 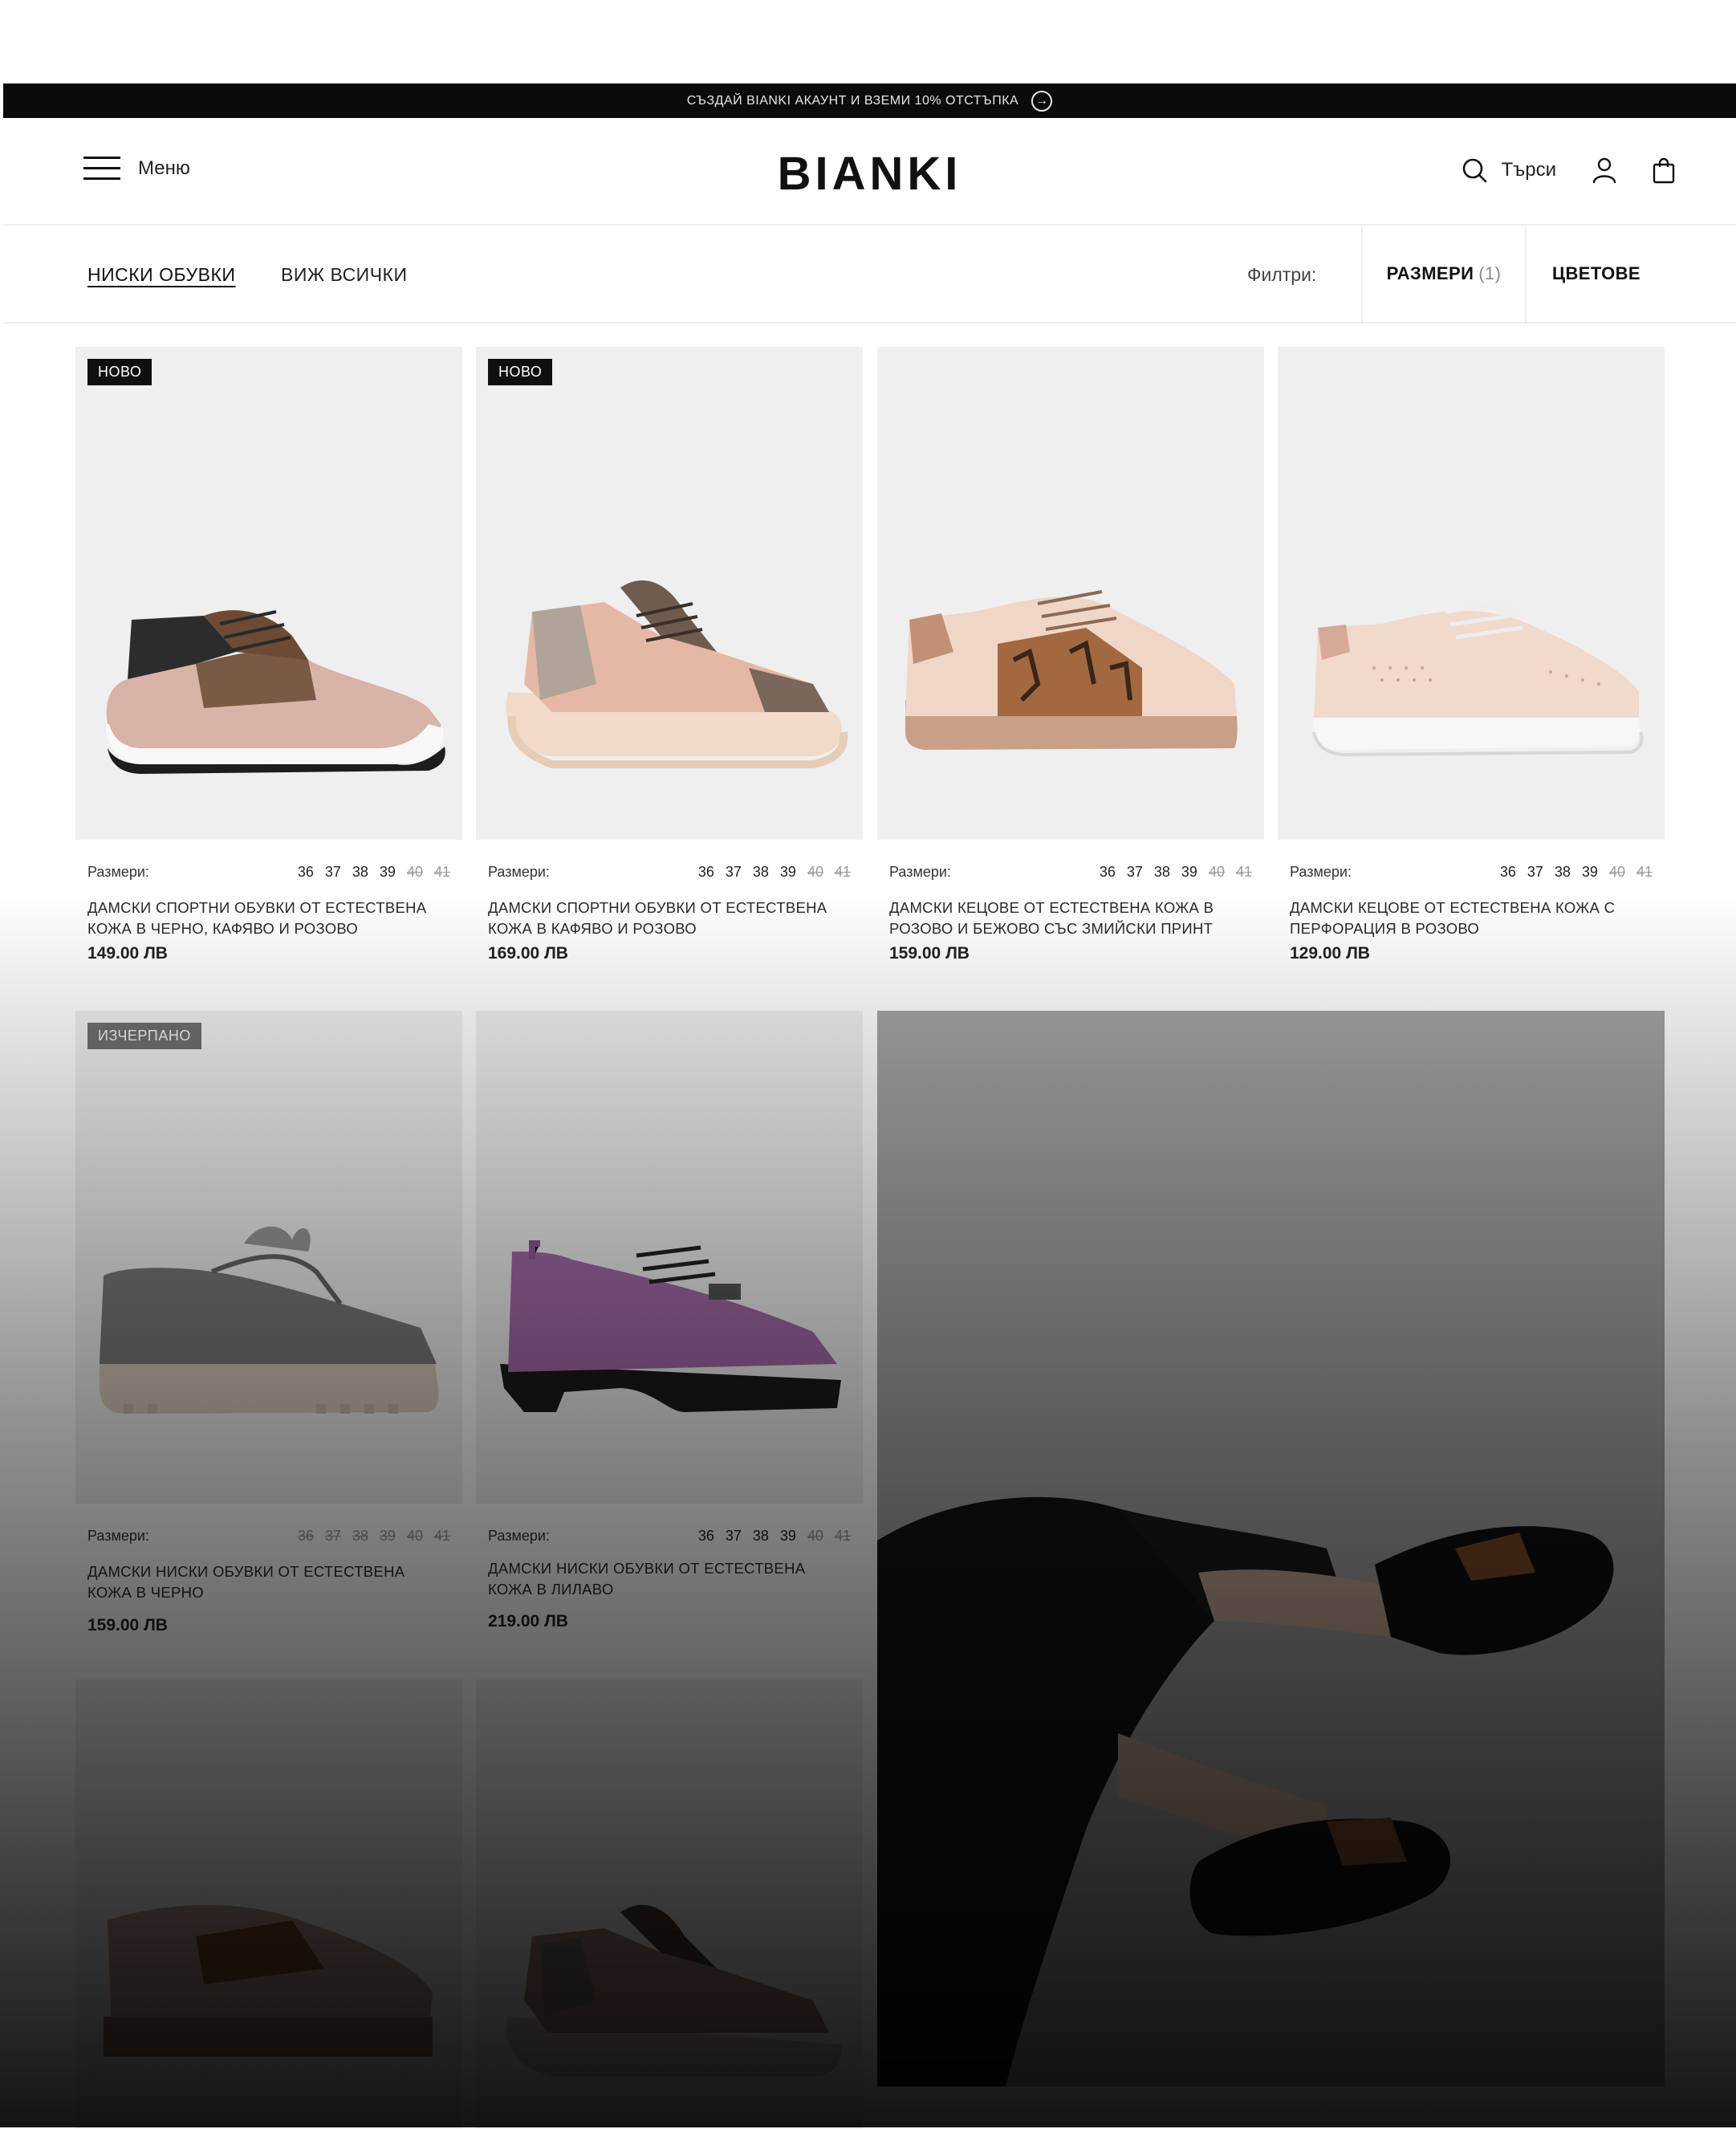 What do you see at coordinates (1042, 101) in the screenshot?
I see `arrow-right-circle-icon: →` at bounding box center [1042, 101].